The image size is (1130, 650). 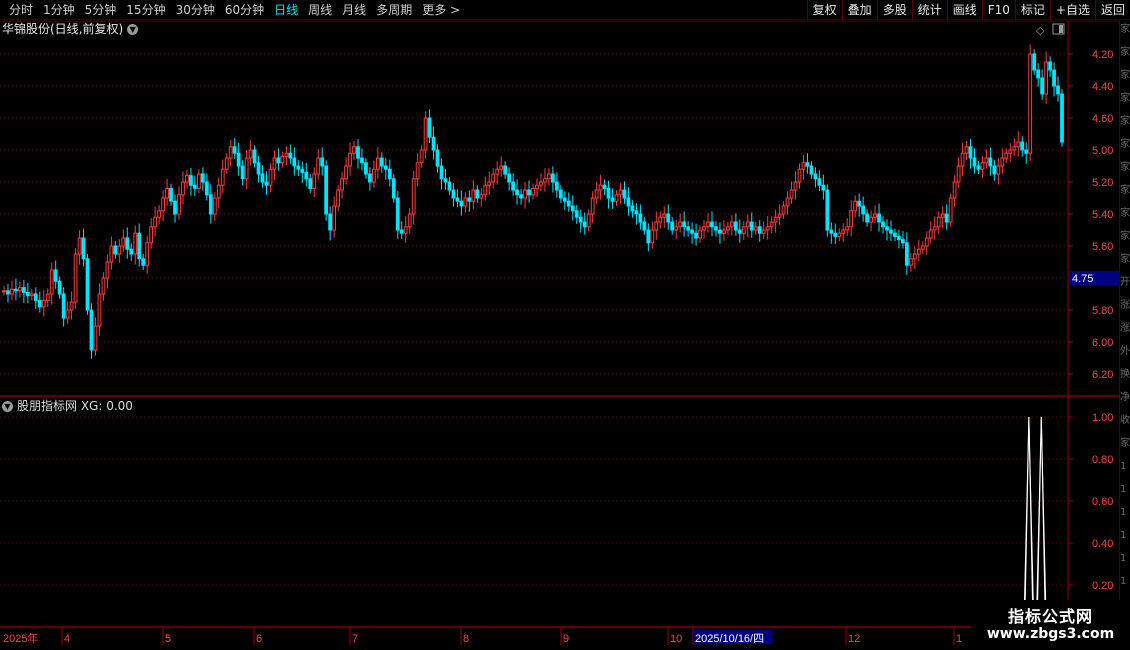 What do you see at coordinates (1061, 29) in the screenshot?
I see `panel-toggle-icon-fill` at bounding box center [1061, 29].